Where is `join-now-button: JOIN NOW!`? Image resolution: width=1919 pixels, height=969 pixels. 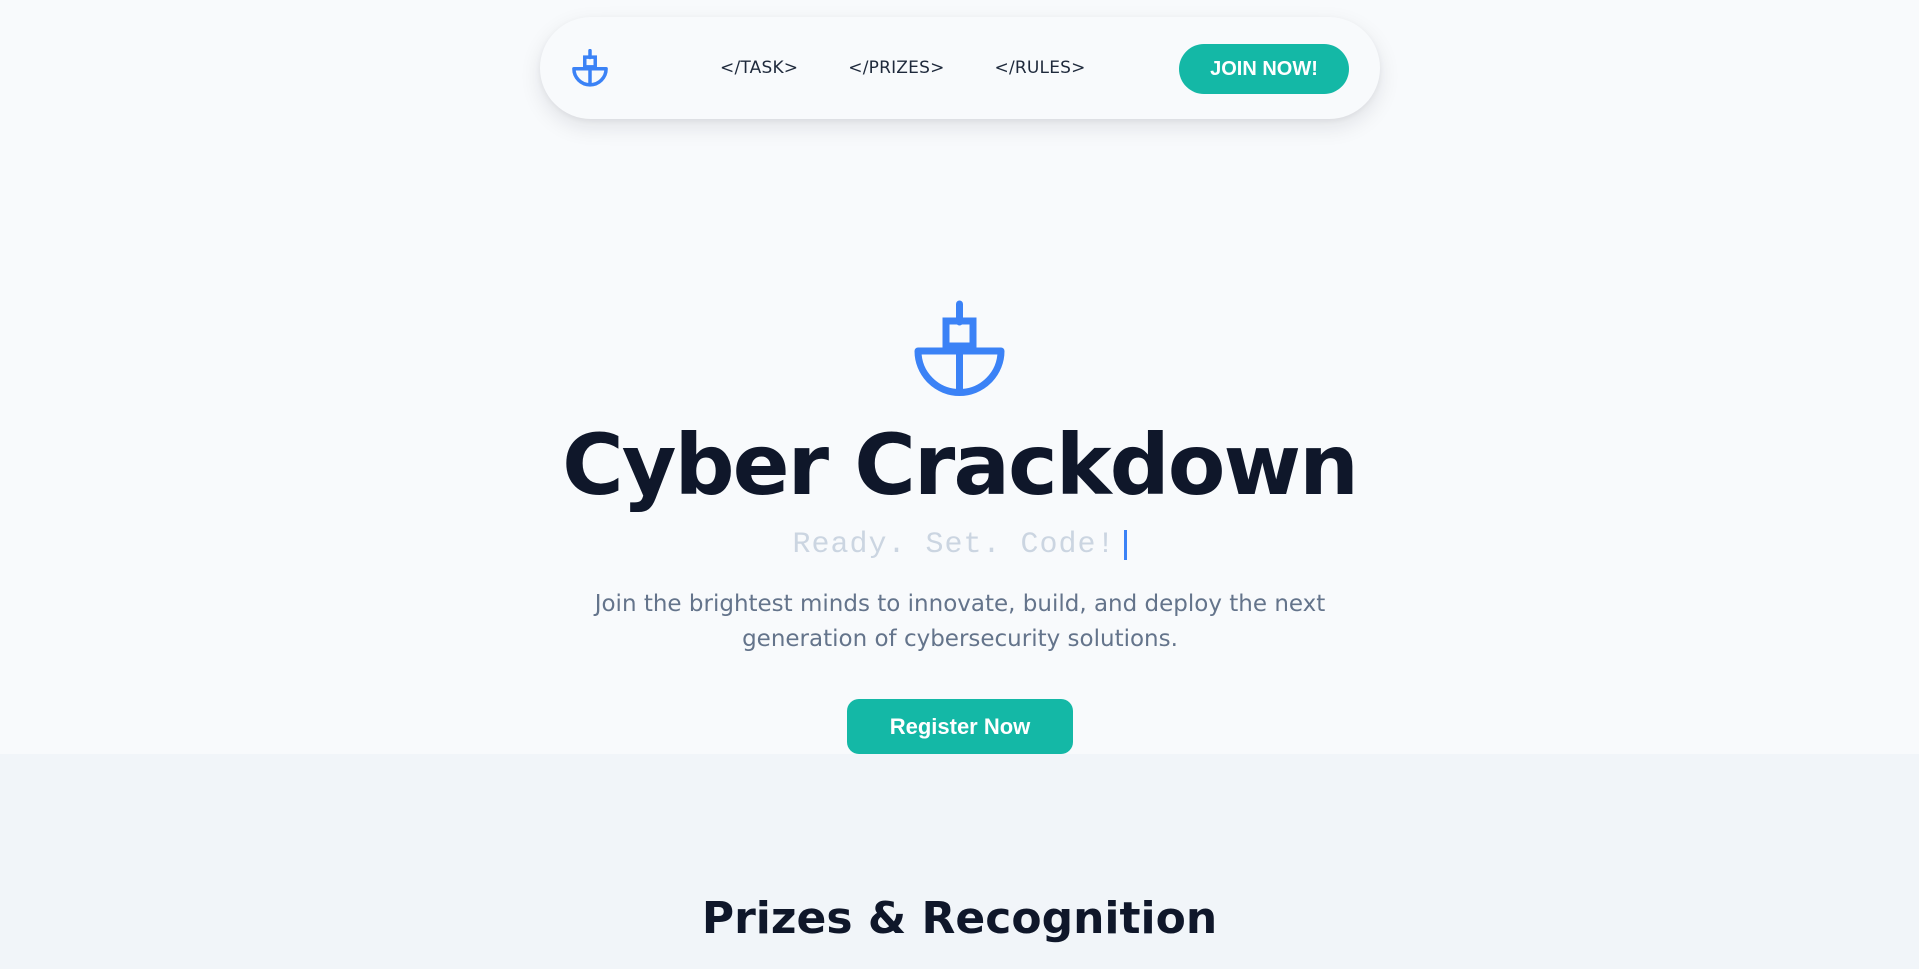
join-now-button: JOIN NOW! is located at coordinates (1264, 69).